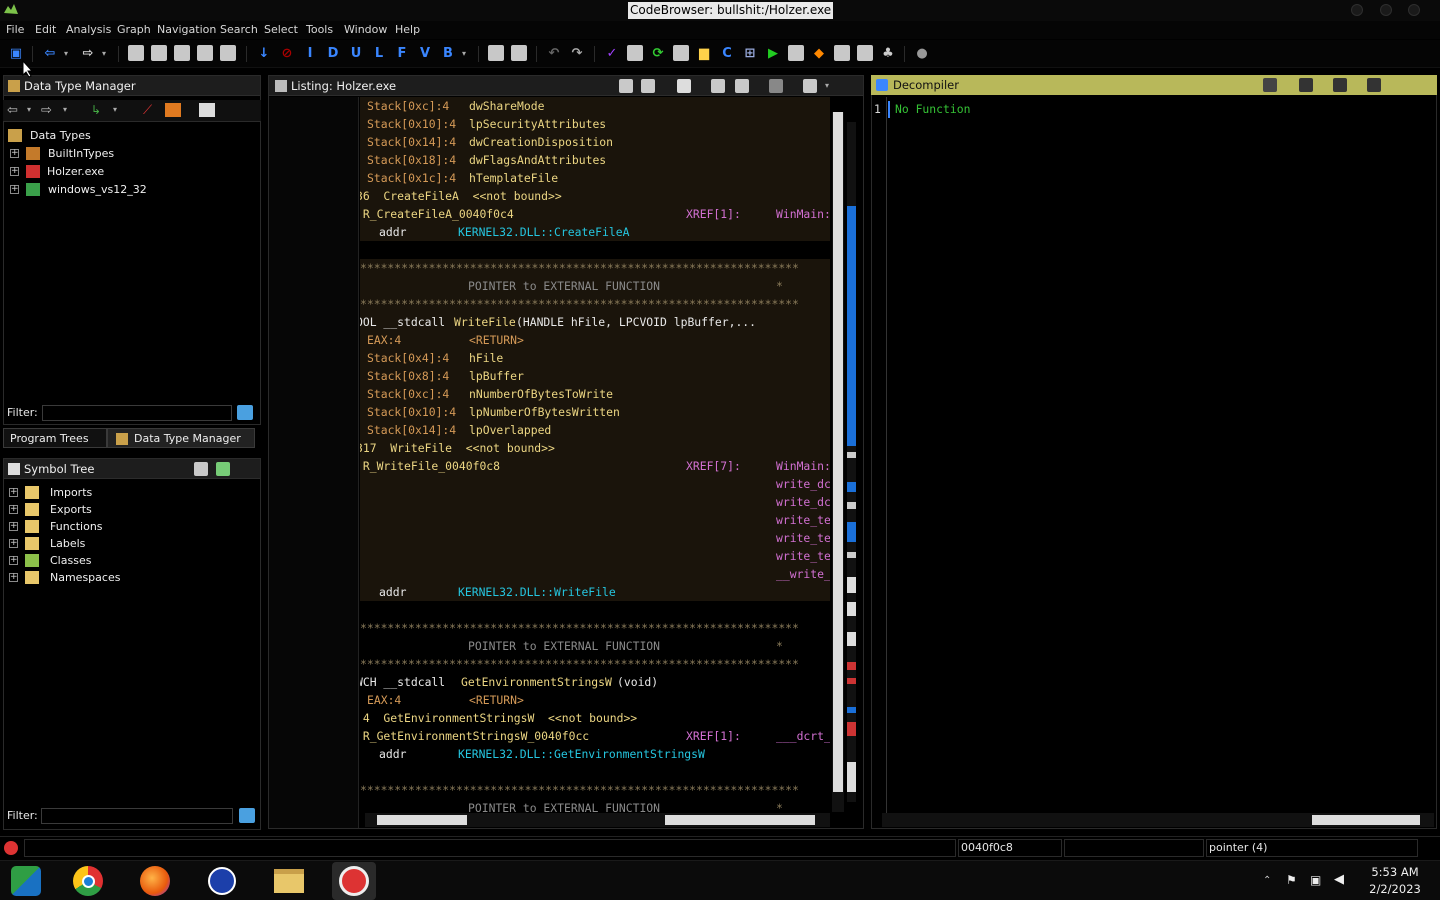 The width and height of the screenshot is (1440, 900). I want to click on tab-data-type-manager: Data Type Manager, so click(181, 438).